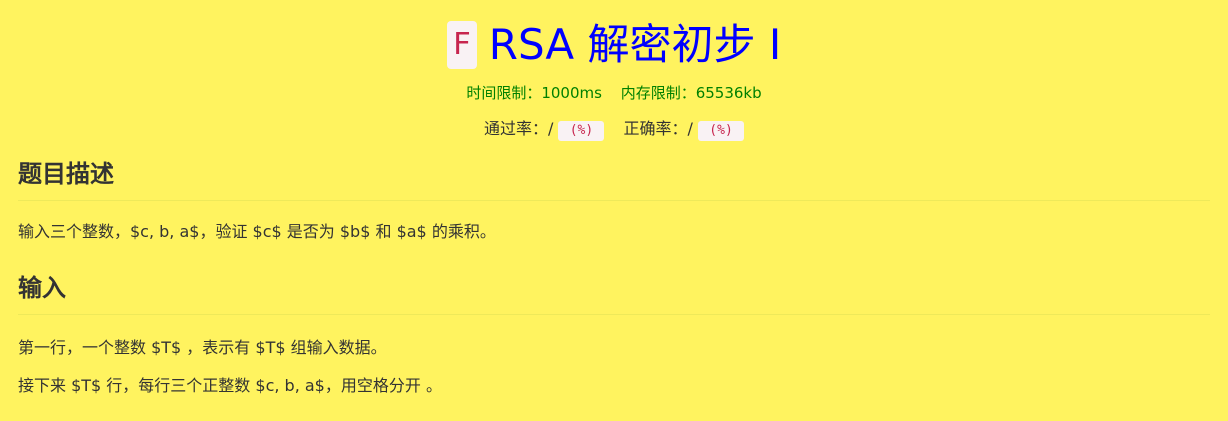 The height and width of the screenshot is (421, 1228). What do you see at coordinates (614, 93) in the screenshot?
I see `limits-line: 时间限制：1000ms 内存限制：65536kb` at bounding box center [614, 93].